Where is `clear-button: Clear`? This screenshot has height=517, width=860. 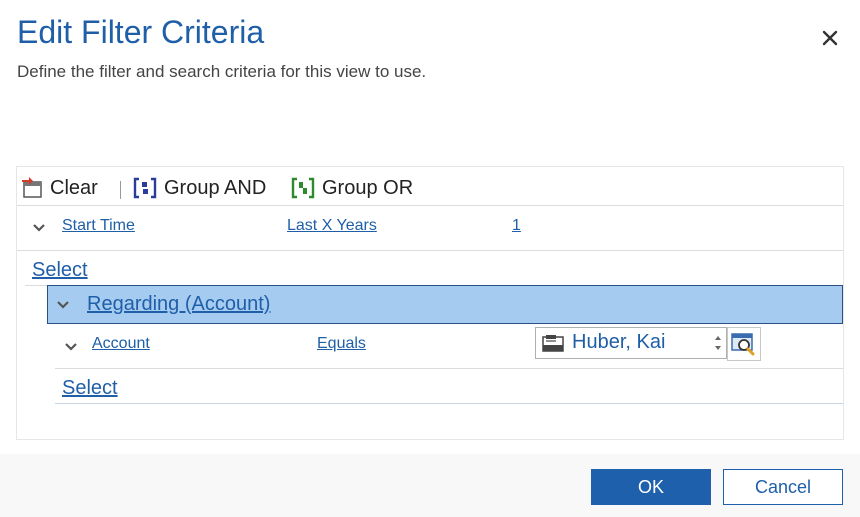
clear-button: Clear is located at coordinates (59, 188).